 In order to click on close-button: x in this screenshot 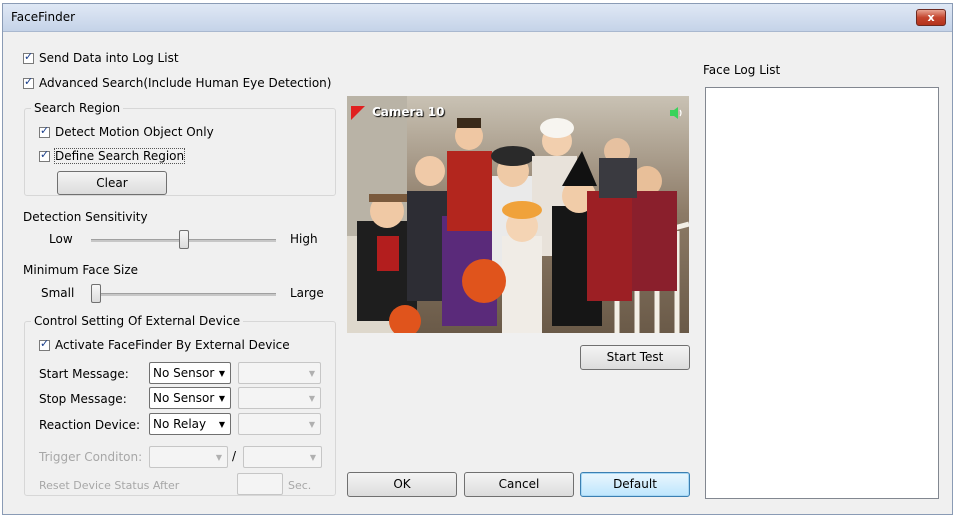, I will do `click(931, 17)`.